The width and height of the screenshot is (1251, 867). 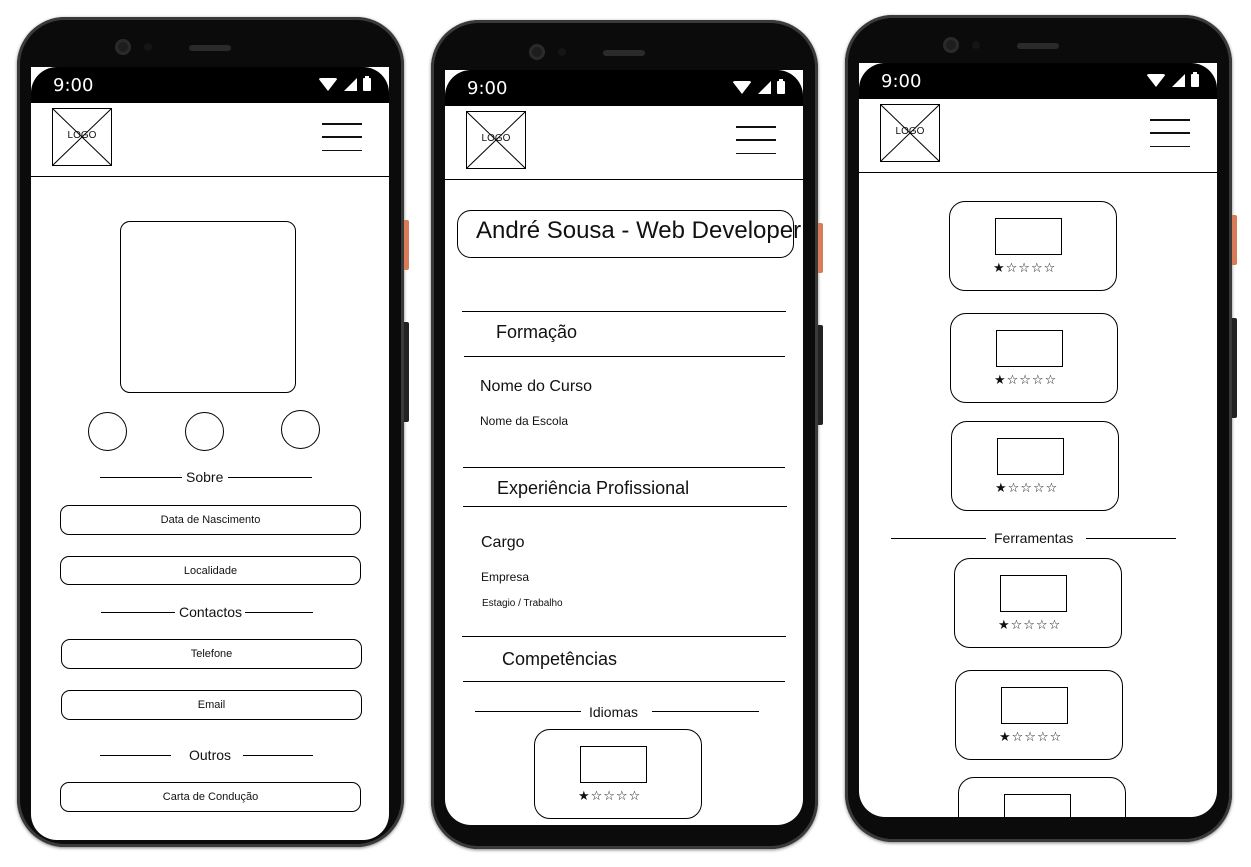 I want to click on section-title-skills: Competências, so click(x=560, y=659).